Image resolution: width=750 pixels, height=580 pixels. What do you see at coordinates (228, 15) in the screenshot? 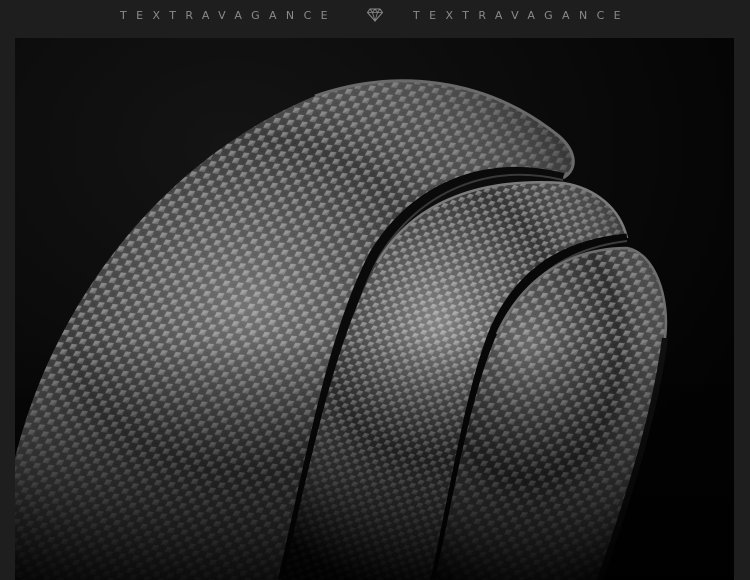
I see `brand-name-left: TEXTRAVAGANCE` at bounding box center [228, 15].